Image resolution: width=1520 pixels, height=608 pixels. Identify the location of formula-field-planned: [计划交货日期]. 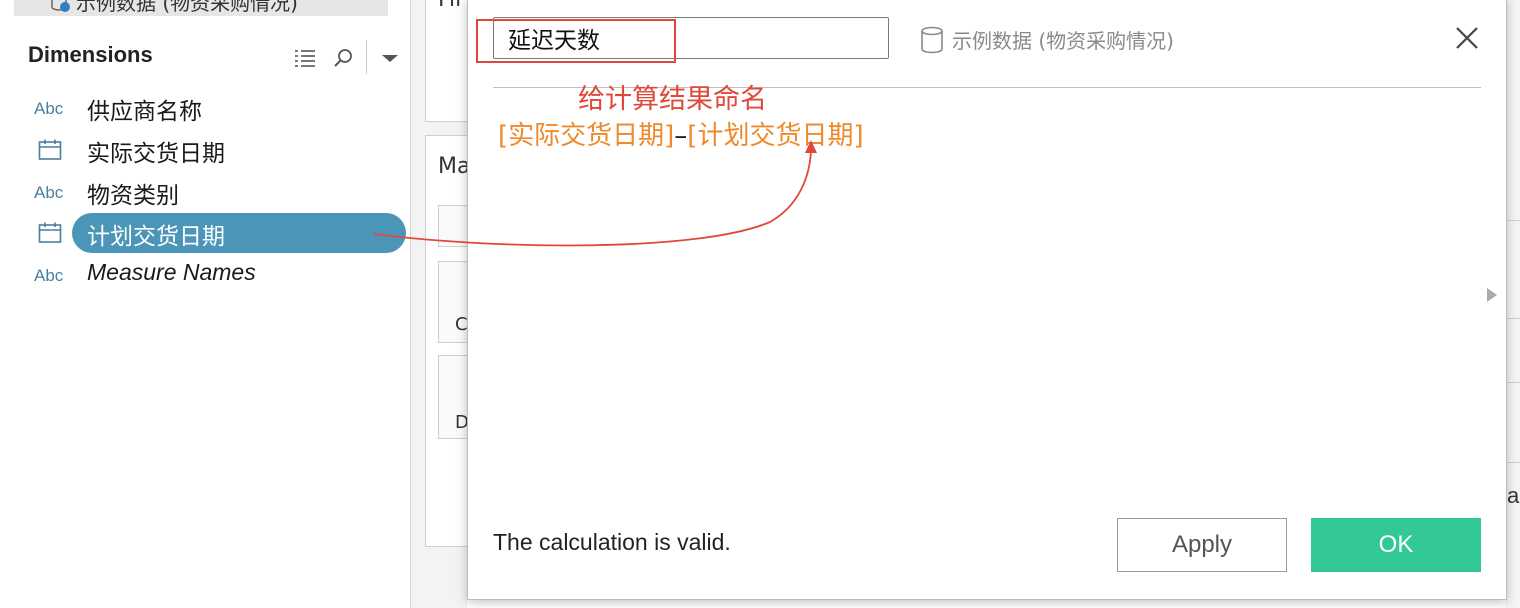
(775, 136).